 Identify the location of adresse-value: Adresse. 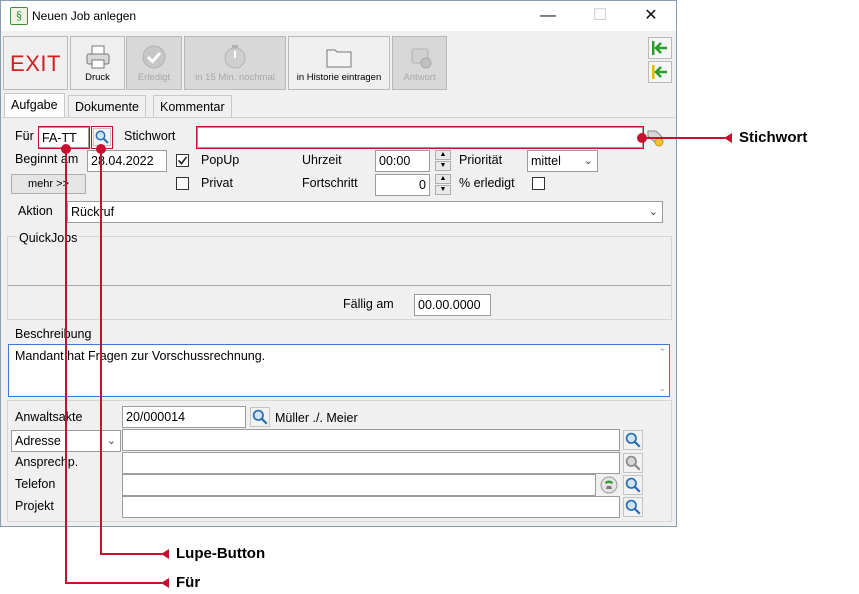
(38, 441).